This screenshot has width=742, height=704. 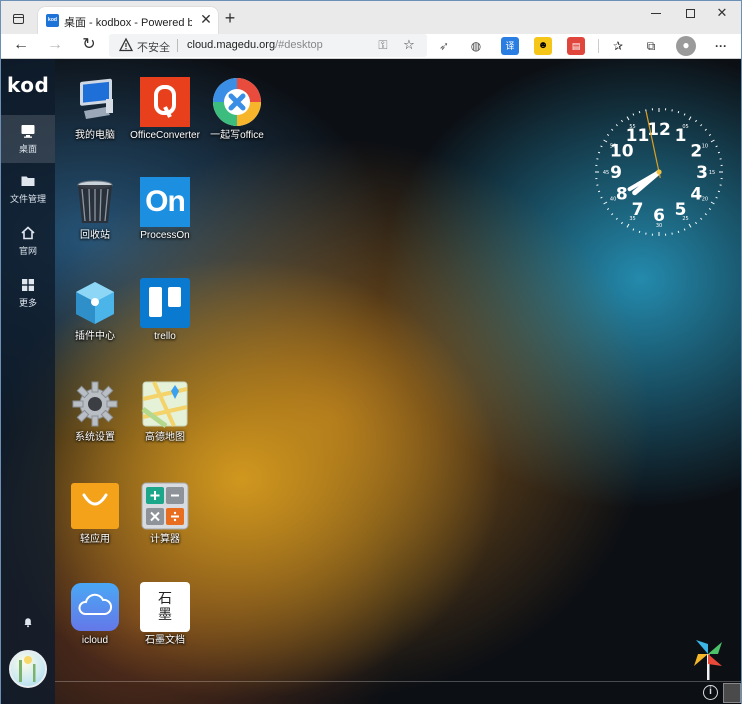 I want to click on taskbar-divider, so click(x=398, y=681).